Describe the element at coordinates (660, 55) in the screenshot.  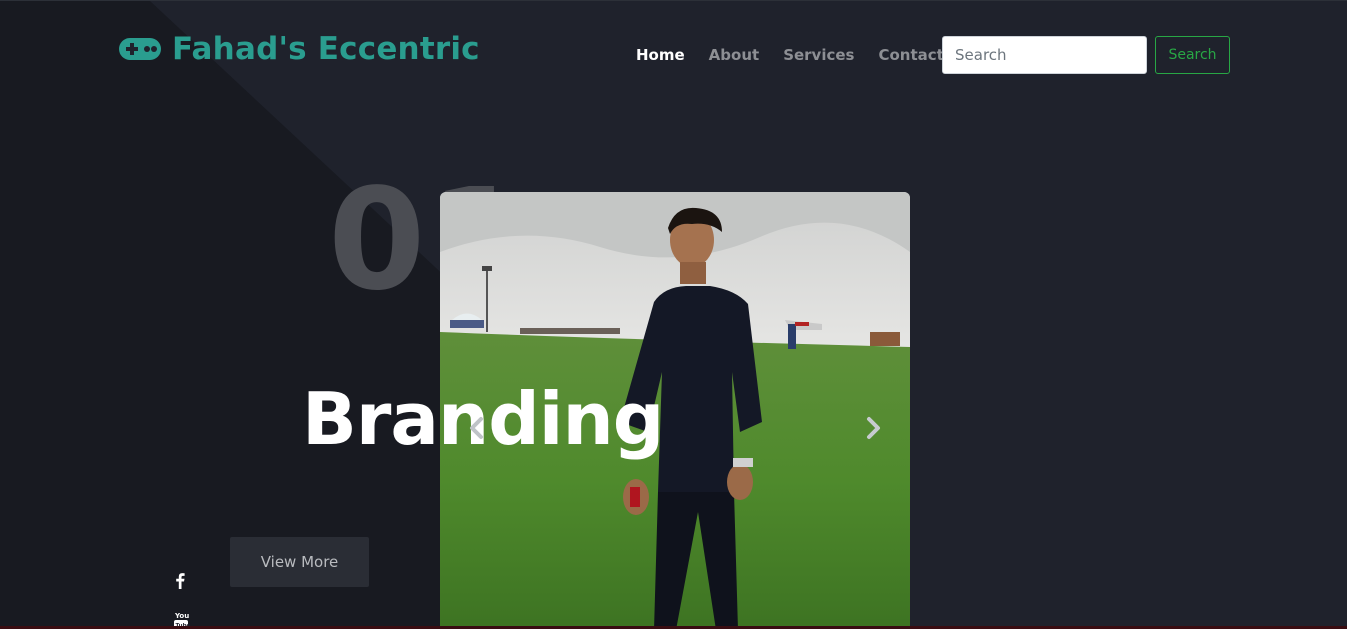
I see `nav-item-home: Home` at that location.